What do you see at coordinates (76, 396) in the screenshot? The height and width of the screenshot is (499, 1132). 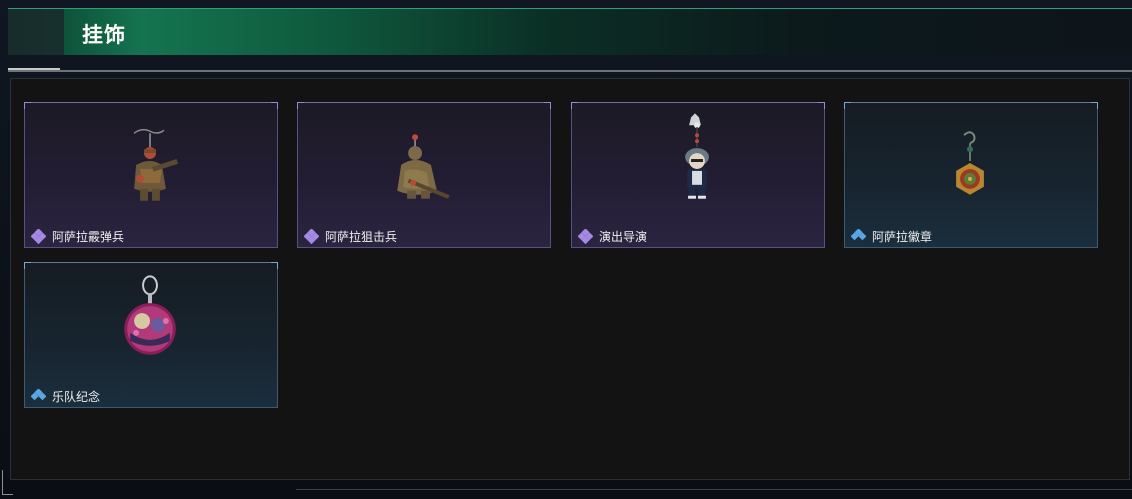 I see `item-name: 乐队纪念` at bounding box center [76, 396].